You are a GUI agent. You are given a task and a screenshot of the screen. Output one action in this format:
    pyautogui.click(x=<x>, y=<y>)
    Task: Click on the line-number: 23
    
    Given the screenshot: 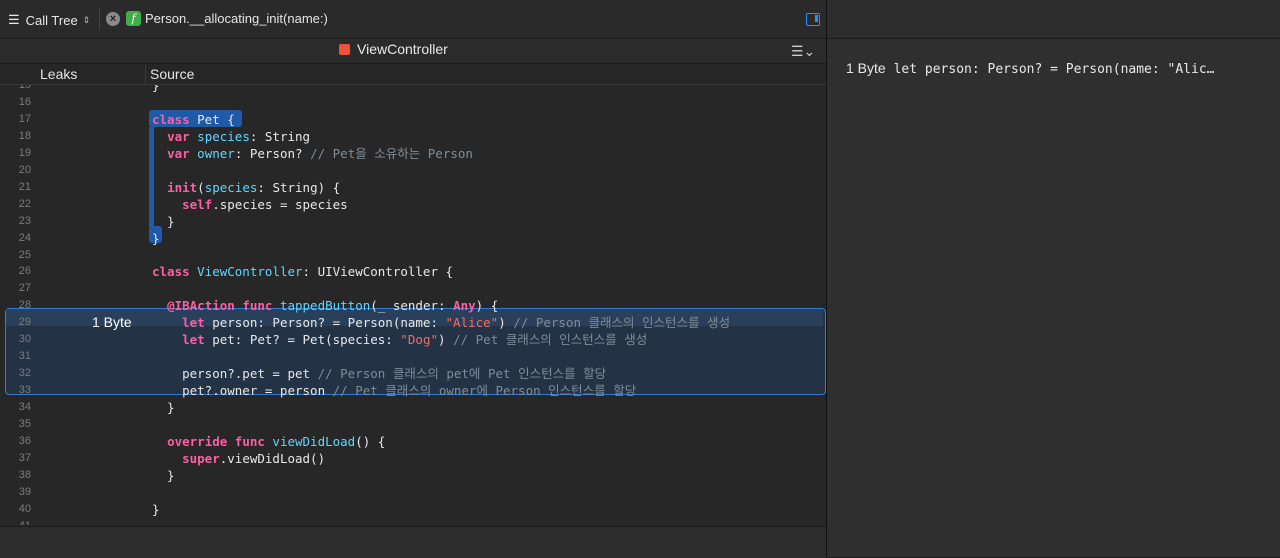 What is the action you would take?
    pyautogui.click(x=24, y=220)
    